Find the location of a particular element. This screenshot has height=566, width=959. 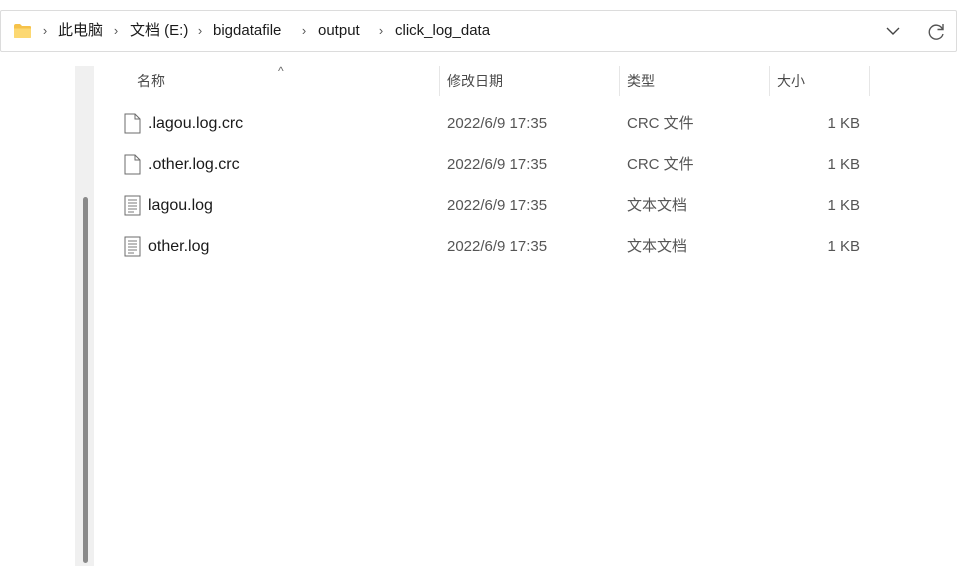

file-row: lagou.log 2022/6/9 17:35 文本文档 1 KB is located at coordinates (485, 205).